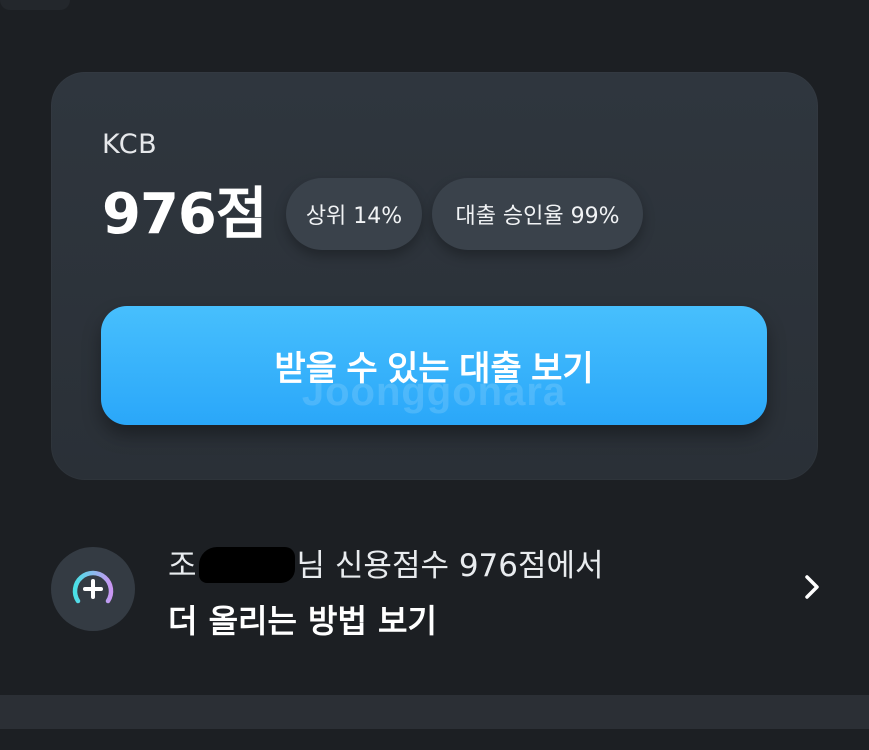 The width and height of the screenshot is (869, 750). I want to click on tip-title: 더 올리는 방법 보기, so click(302, 621).